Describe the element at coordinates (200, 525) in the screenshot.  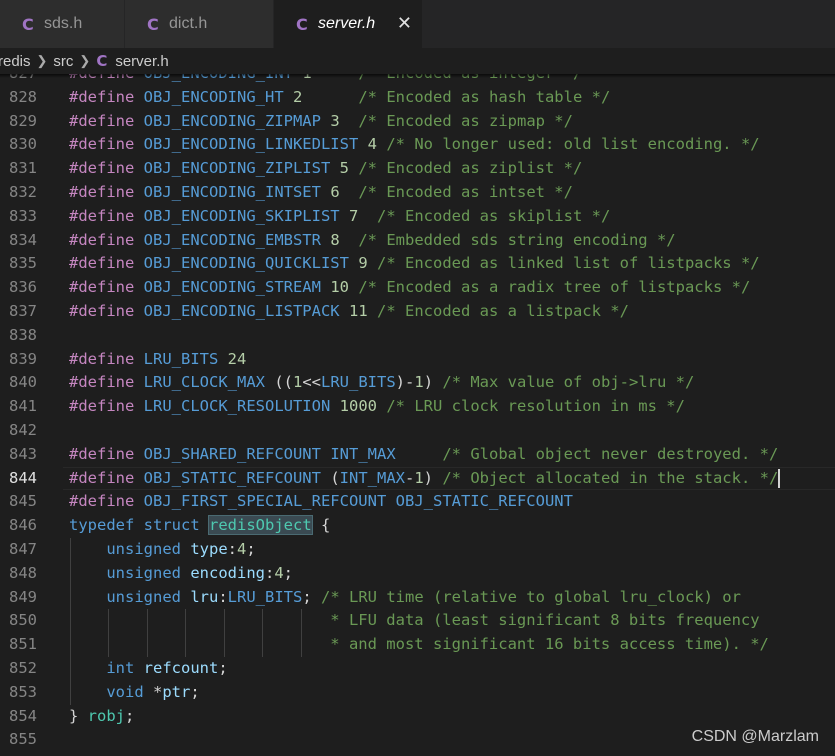
I see `line-code: typedef struct redisObject {` at that location.